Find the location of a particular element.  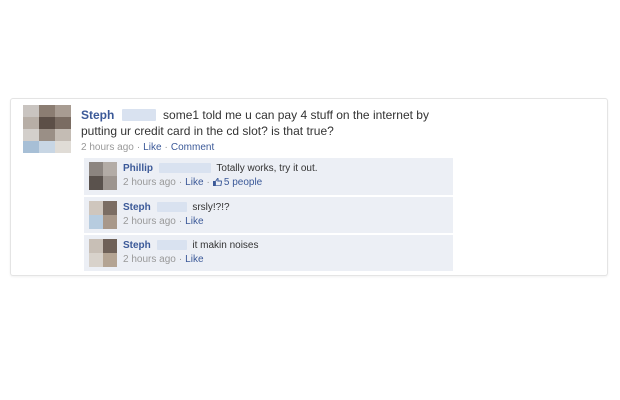

comment-author-link: Phillip is located at coordinates (138, 168).